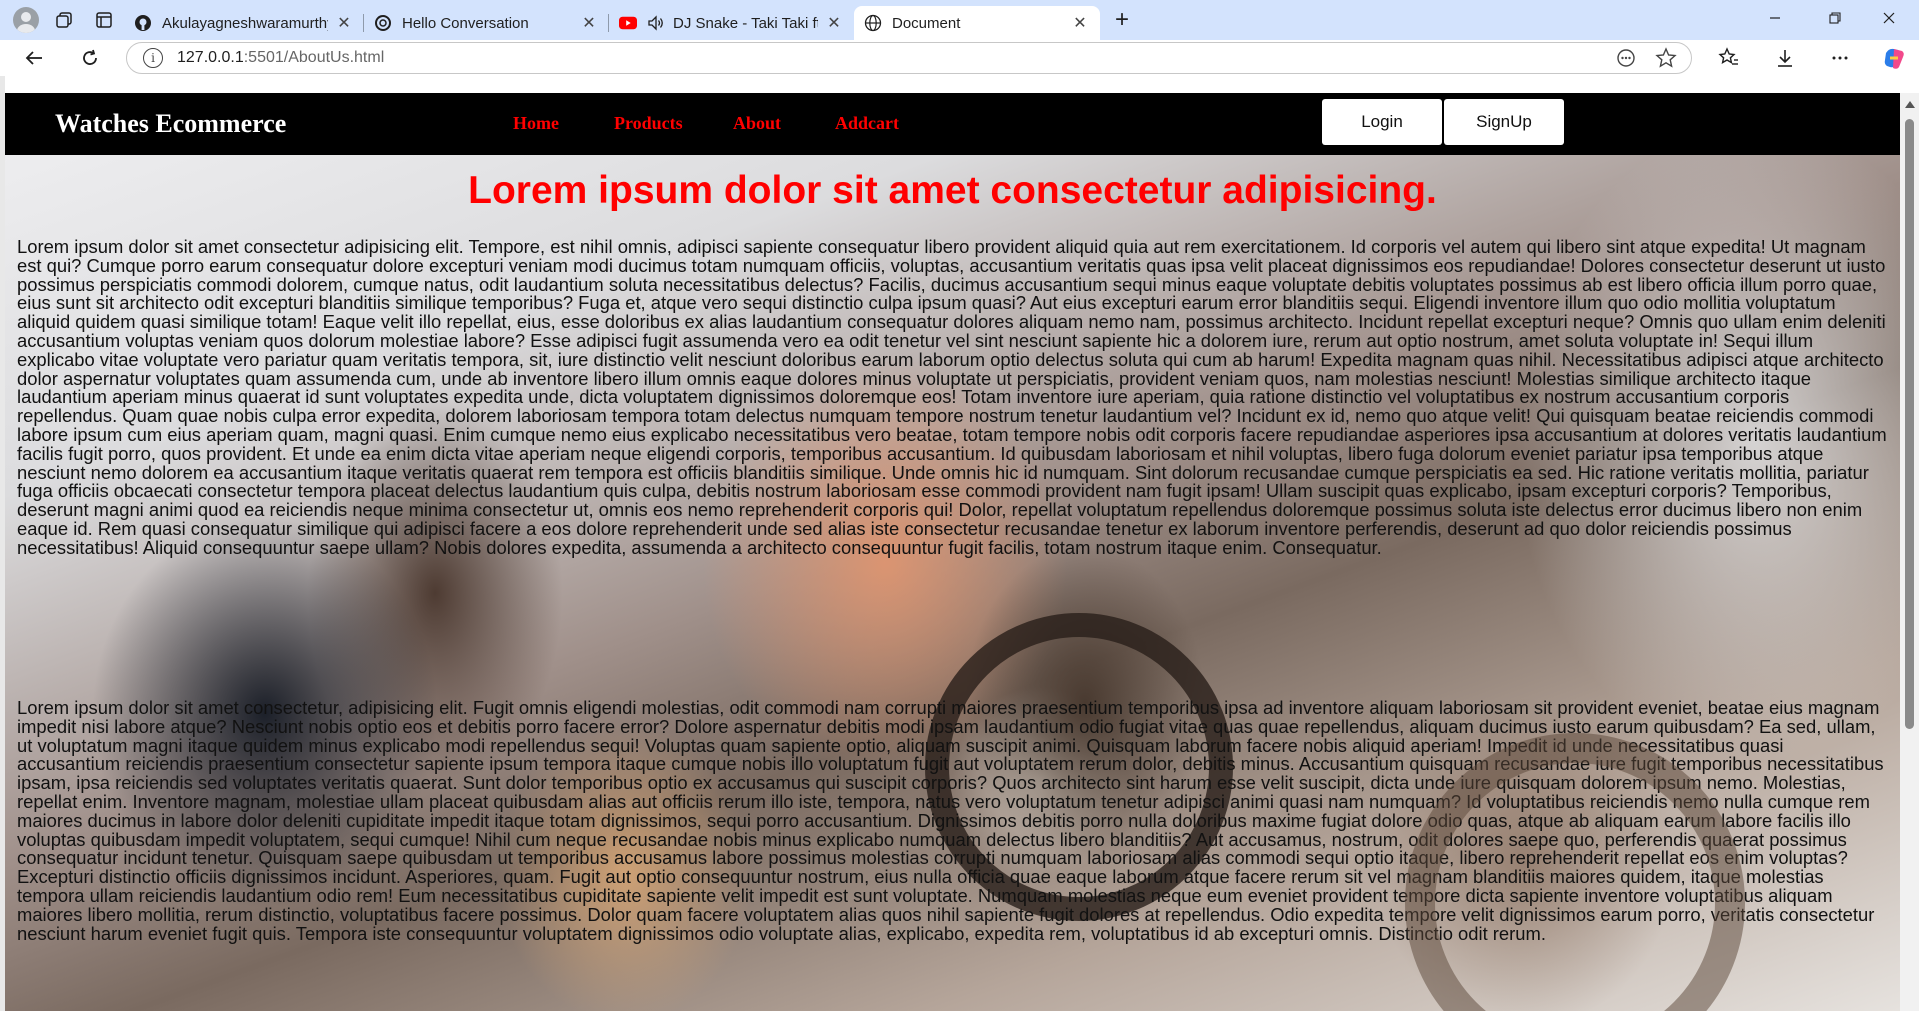 The image size is (1919, 1011). I want to click on new-tab-button: +, so click(1122, 20).